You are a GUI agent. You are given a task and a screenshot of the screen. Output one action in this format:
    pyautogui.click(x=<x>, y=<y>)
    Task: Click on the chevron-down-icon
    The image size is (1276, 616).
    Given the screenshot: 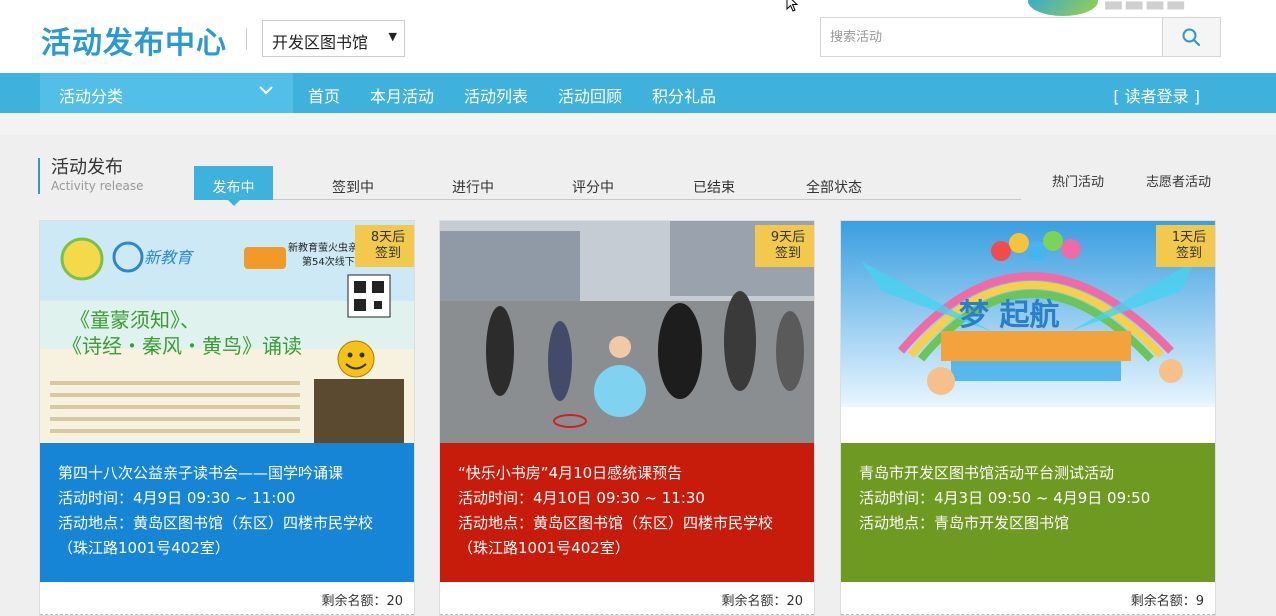 What is the action you would take?
    pyautogui.click(x=266, y=90)
    